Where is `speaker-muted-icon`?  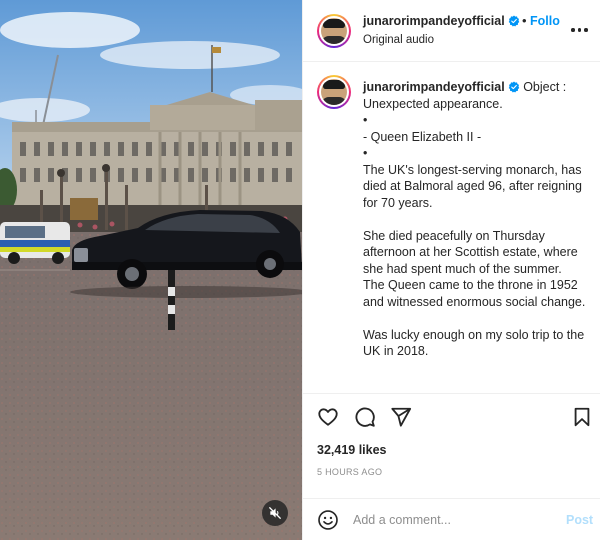 speaker-muted-icon is located at coordinates (275, 513).